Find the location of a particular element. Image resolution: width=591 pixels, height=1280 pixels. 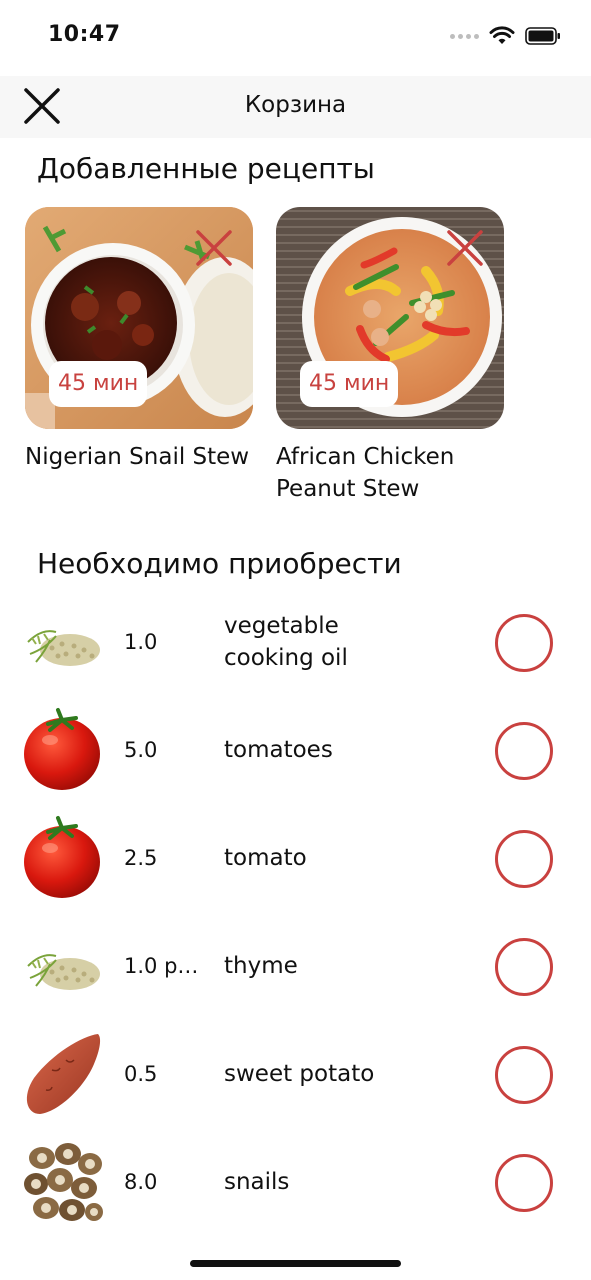

recipes-section-title: Добавленные рецепты is located at coordinates (206, 168).